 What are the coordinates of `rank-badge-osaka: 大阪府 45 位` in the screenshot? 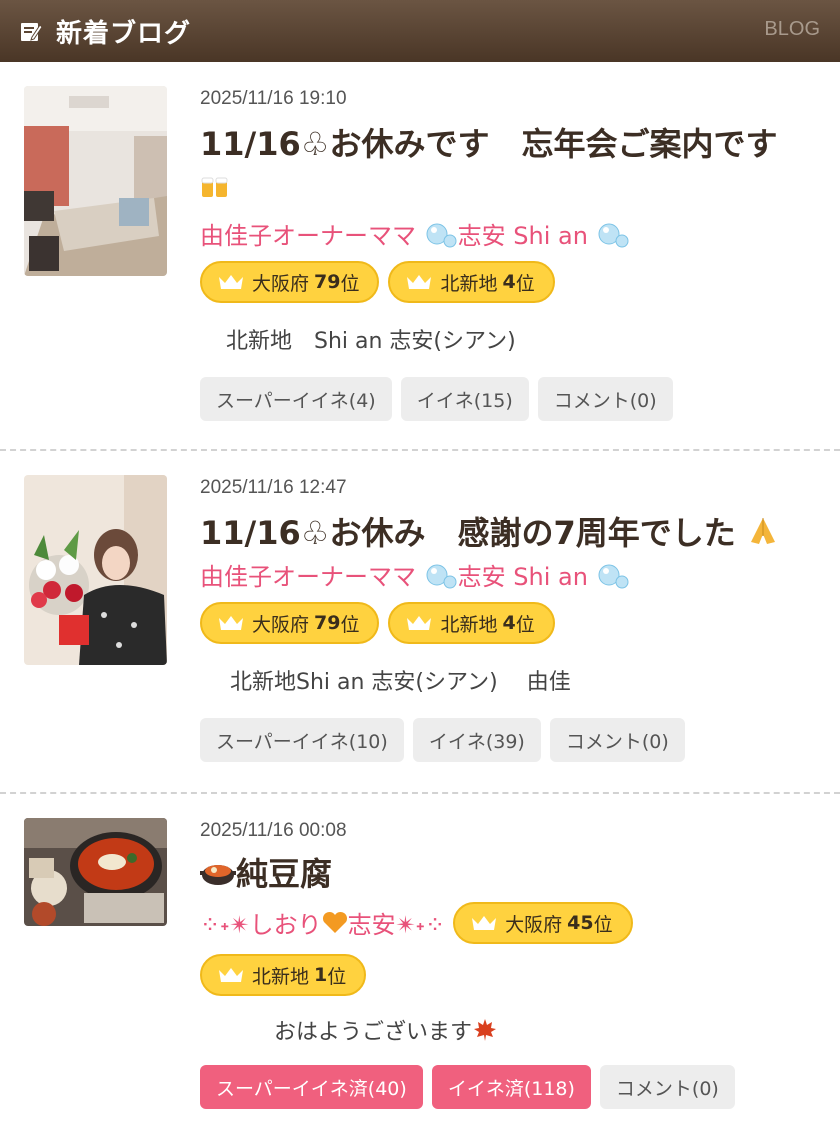 It's located at (543, 923).